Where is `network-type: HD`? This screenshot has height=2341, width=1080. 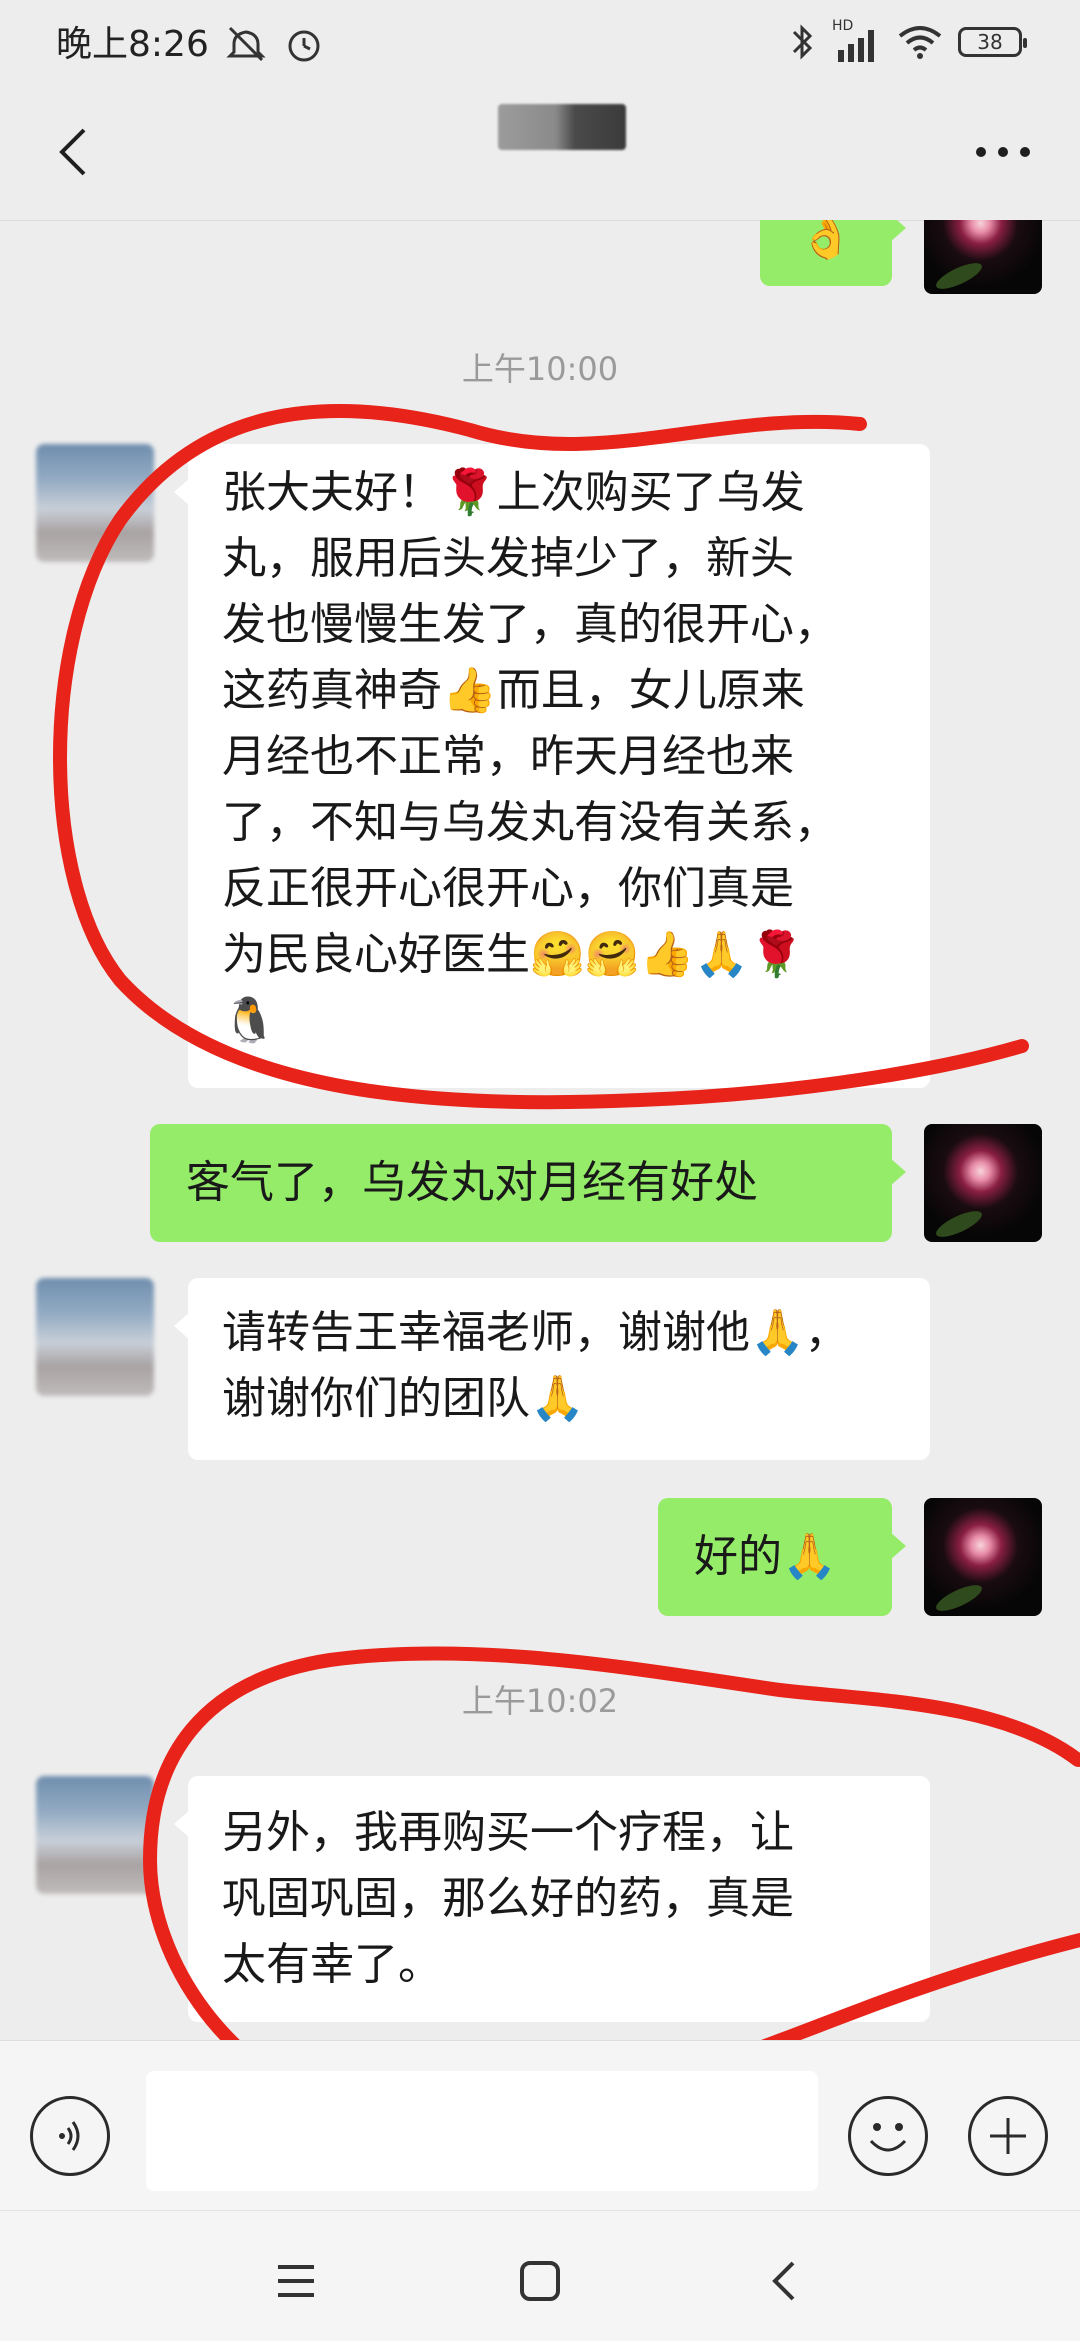
network-type: HD is located at coordinates (843, 26).